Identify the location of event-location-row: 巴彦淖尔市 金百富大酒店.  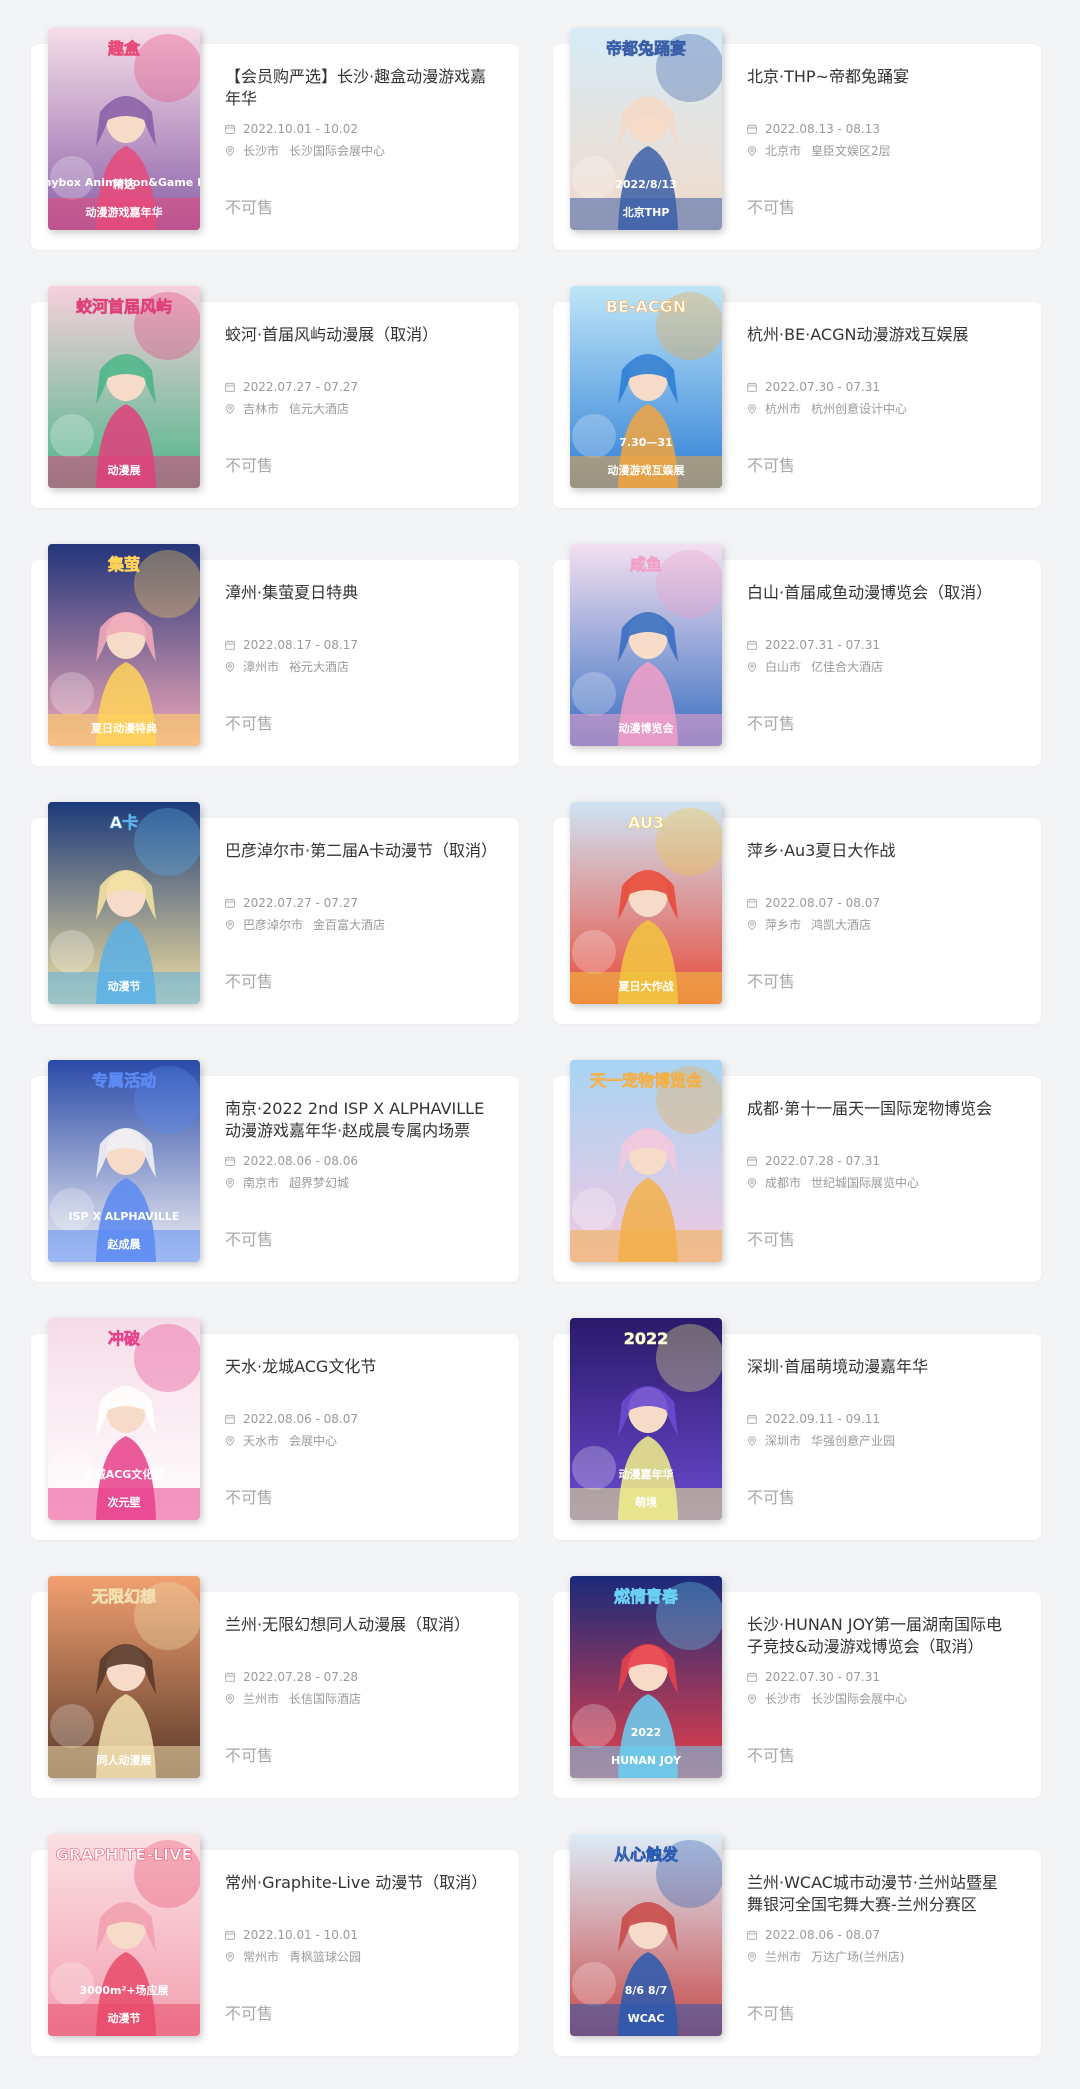
(358, 925).